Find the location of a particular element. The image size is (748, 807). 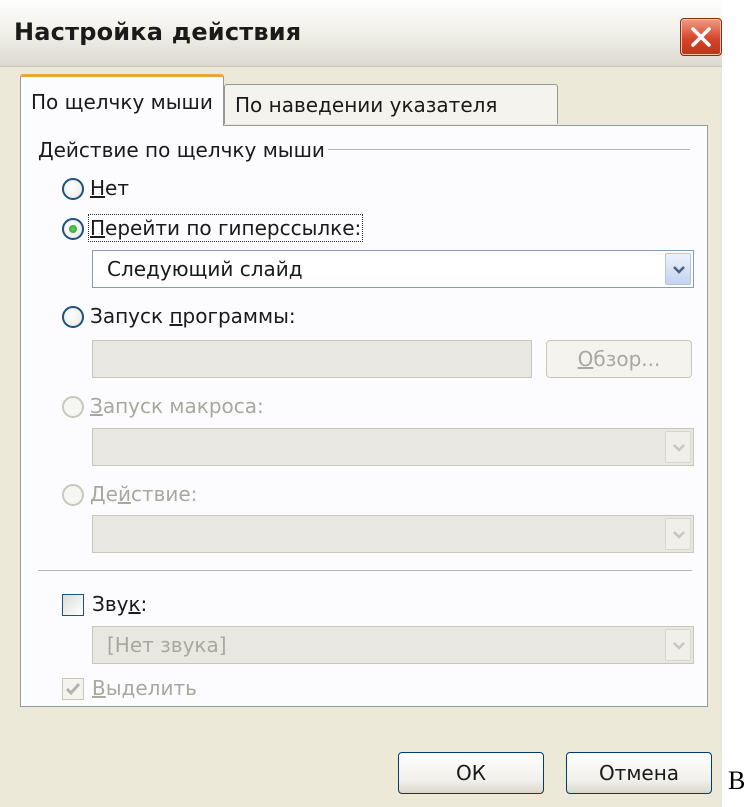

section-divider is located at coordinates (365, 570).